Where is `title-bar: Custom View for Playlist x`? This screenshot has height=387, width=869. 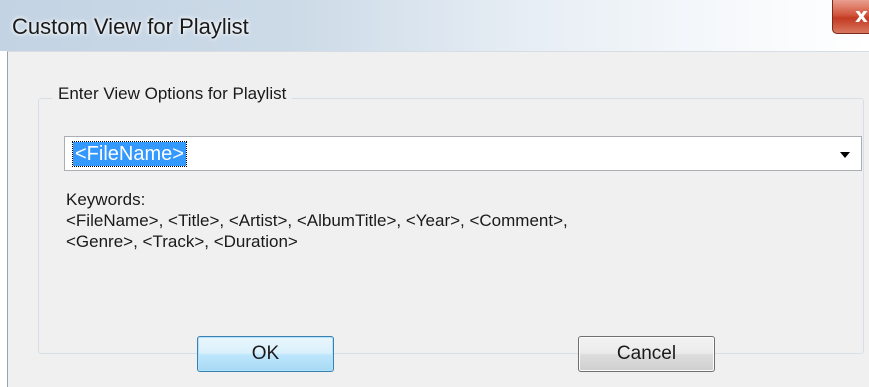 title-bar: Custom View for Playlist x is located at coordinates (434, 25).